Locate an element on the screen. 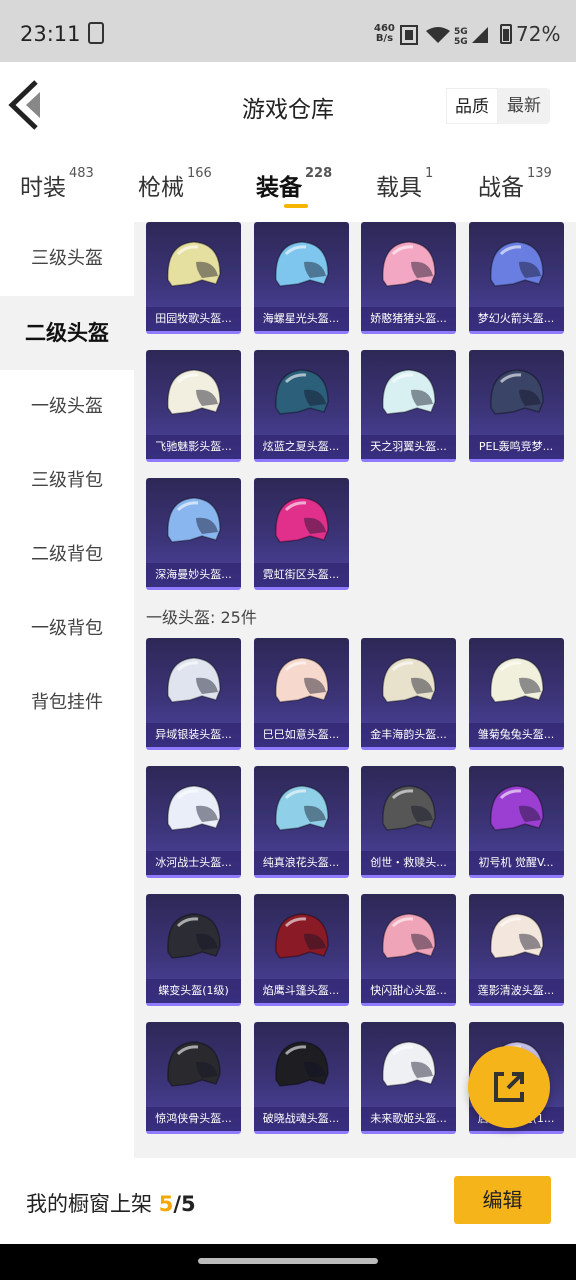  tab-firearms: 枪械166 is located at coordinates (175, 184).